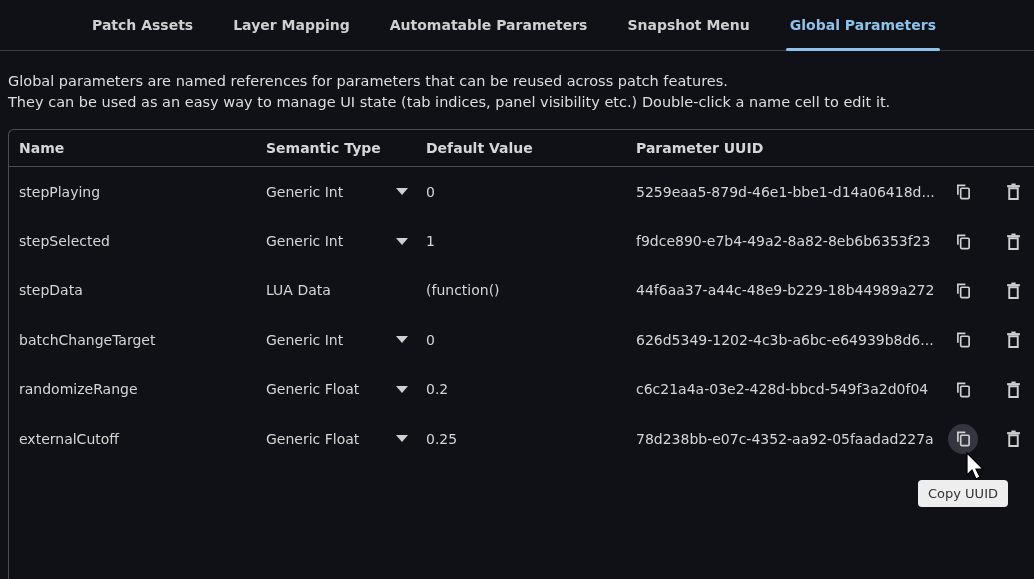  Describe the element at coordinates (976, 467) in the screenshot. I see `mouse-cursor-icon` at that location.